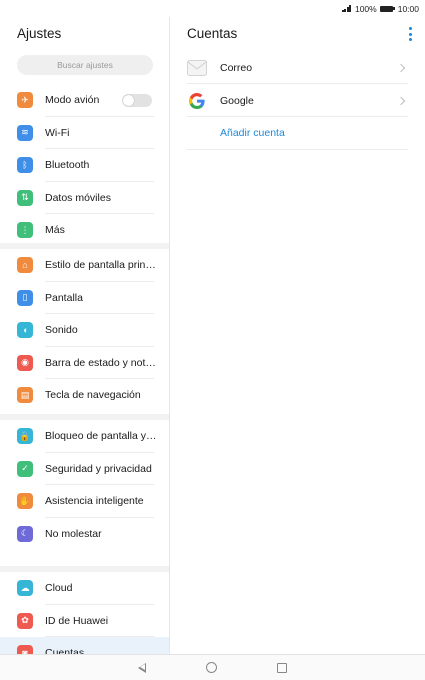 This screenshot has height=680, width=425. I want to click on settings-item: ≋ Wi-Fi, so click(84, 133).